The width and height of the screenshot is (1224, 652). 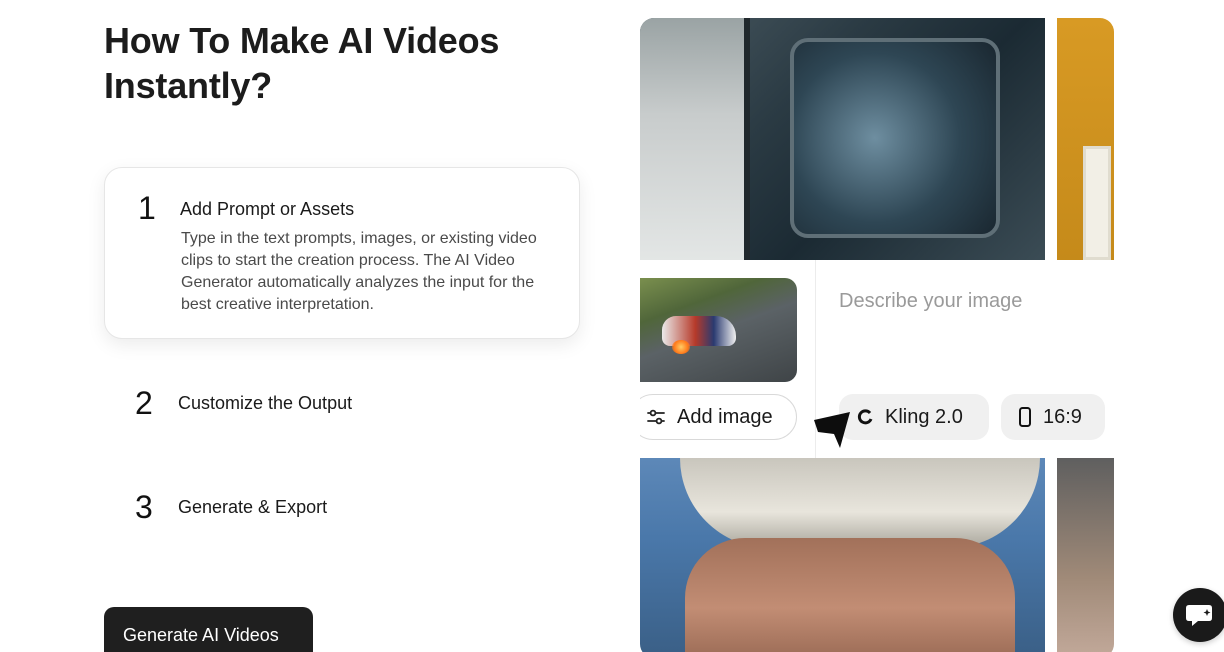 I want to click on showcase-image-sci-fi, so click(x=842, y=139).